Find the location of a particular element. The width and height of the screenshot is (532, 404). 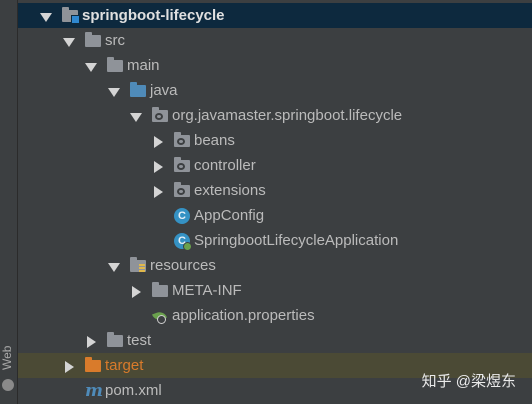

tree-item-label: resources is located at coordinates (183, 265).